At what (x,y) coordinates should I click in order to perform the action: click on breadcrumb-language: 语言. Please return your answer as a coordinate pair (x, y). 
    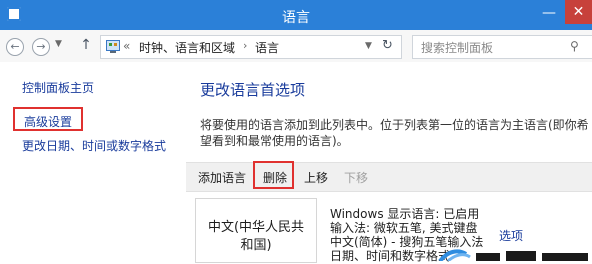
    Looking at the image, I should click on (267, 47).